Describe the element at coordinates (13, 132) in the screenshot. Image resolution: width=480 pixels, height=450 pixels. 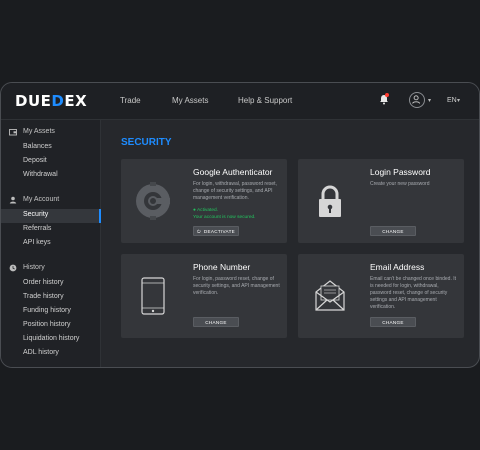
I see `wallet-icon` at that location.